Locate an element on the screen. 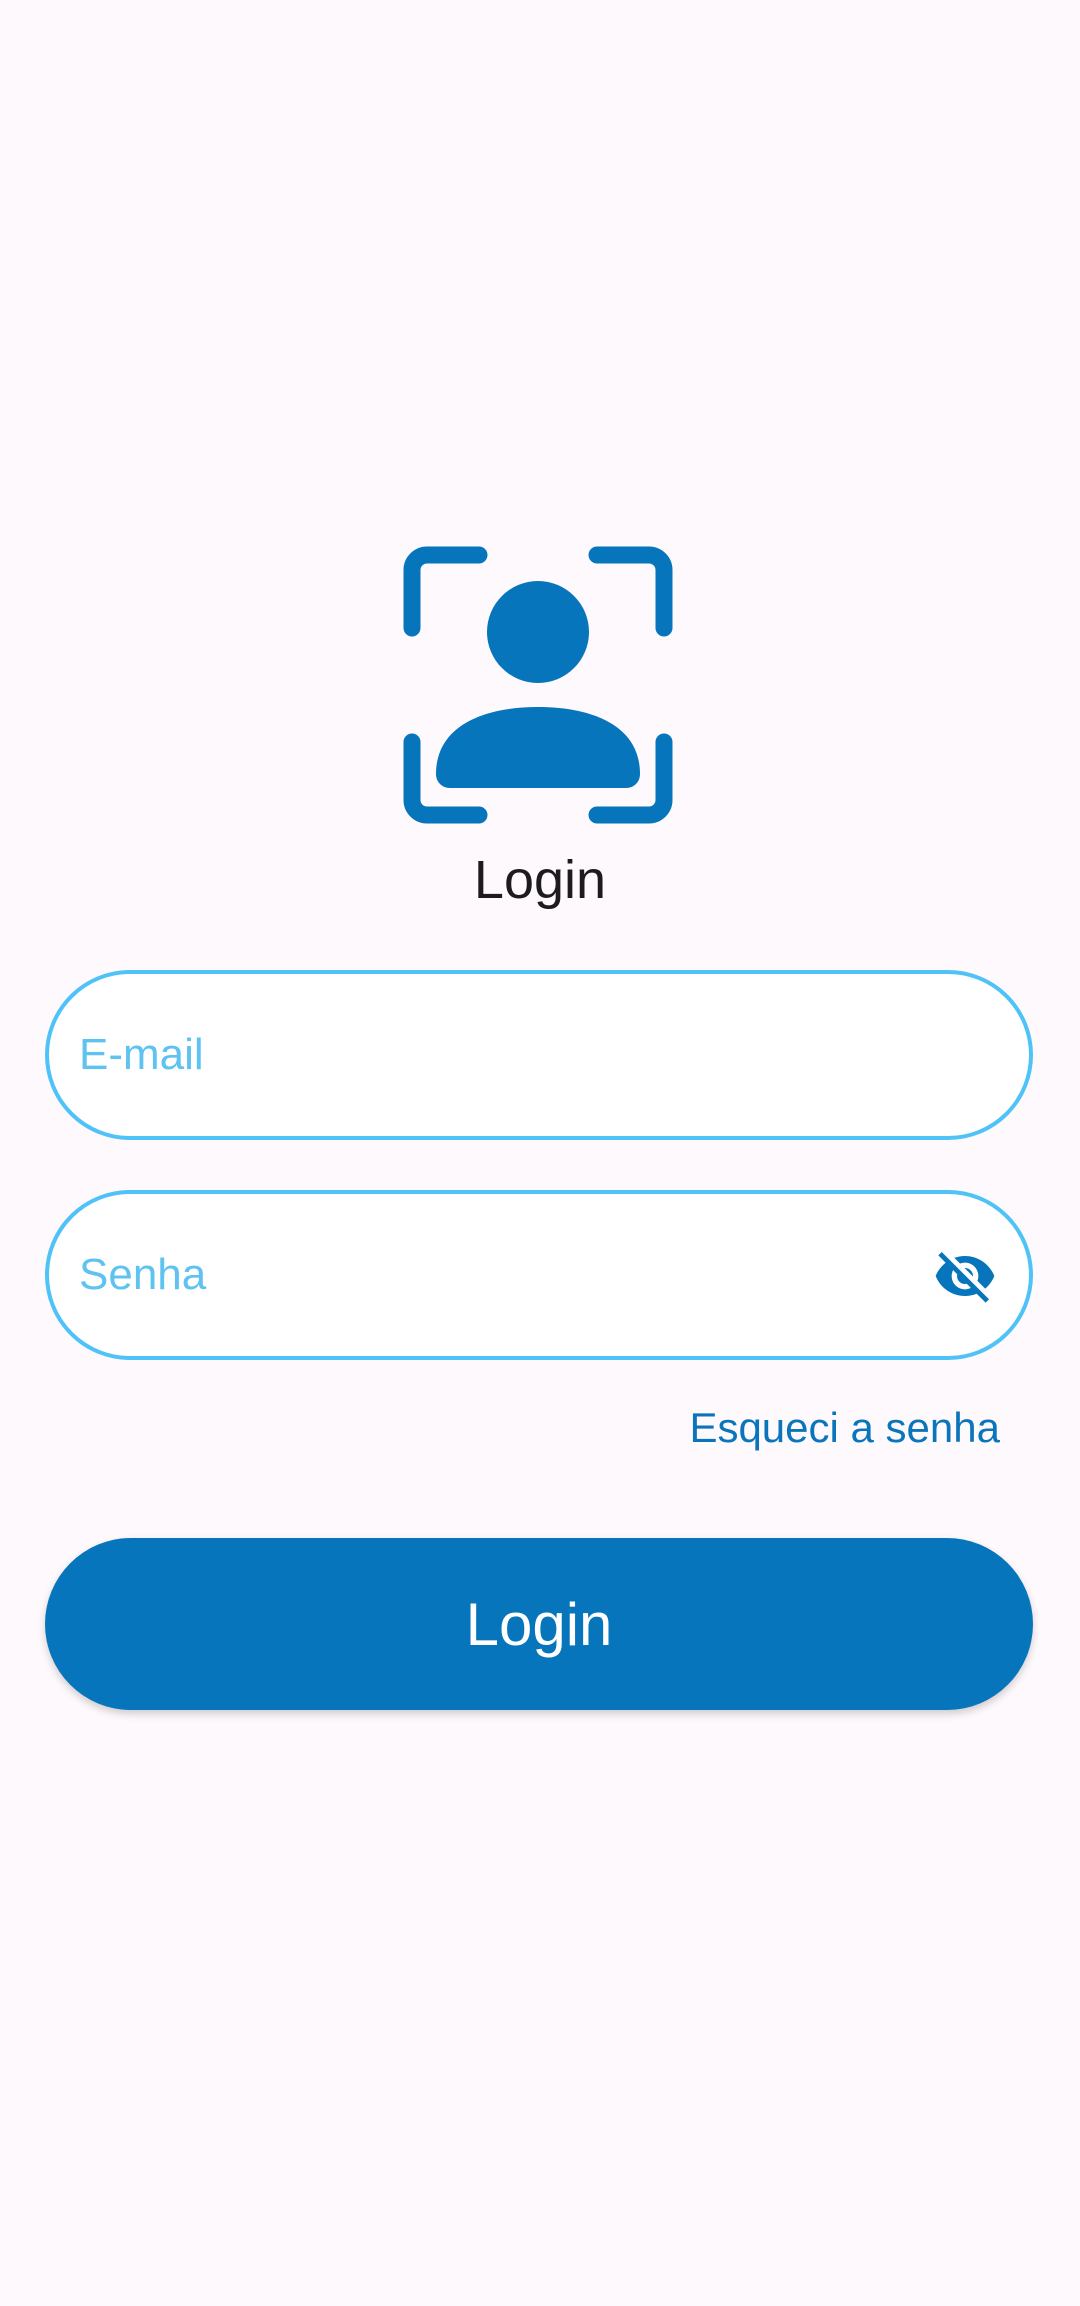  visibility-toggle-button is located at coordinates (965, 1276).